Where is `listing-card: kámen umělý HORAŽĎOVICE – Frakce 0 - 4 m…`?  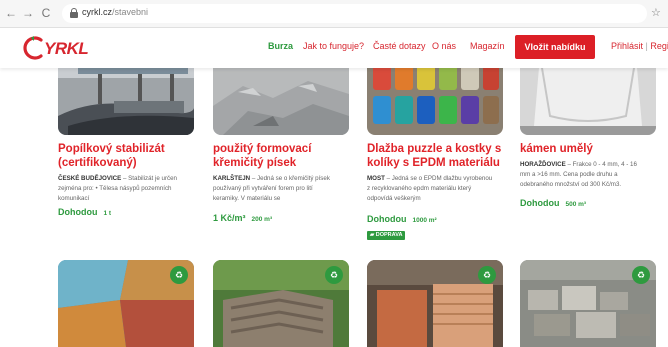 listing-card: kámen umělý HORAŽĎOVICE – Frakce 0 - 4 m… is located at coordinates (588, 142).